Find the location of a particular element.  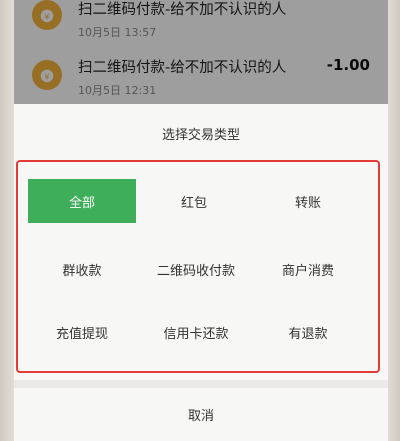

cancel-separator is located at coordinates (201, 384).